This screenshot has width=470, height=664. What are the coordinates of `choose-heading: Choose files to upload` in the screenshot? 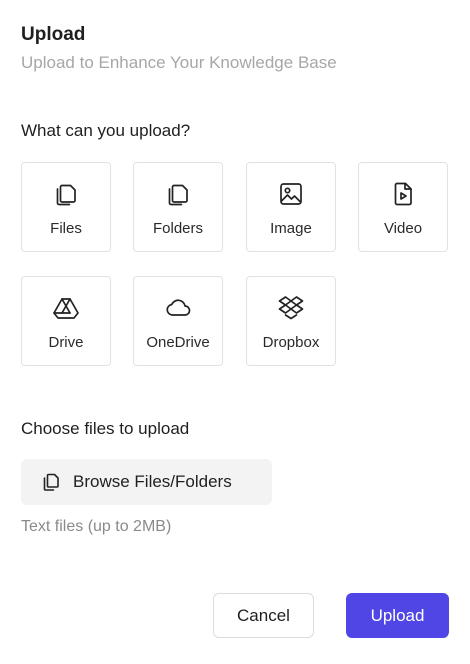 It's located at (105, 428).